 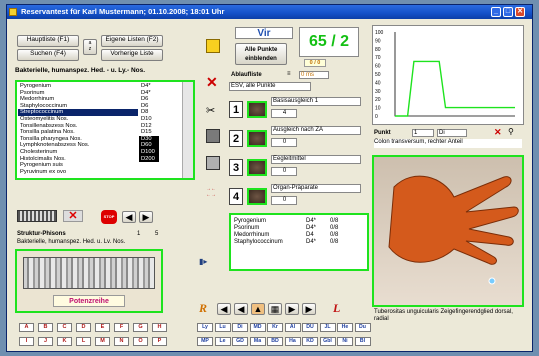 What do you see at coordinates (309, 309) in the screenshot?
I see `nav-right2-icon: ▶` at bounding box center [309, 309].